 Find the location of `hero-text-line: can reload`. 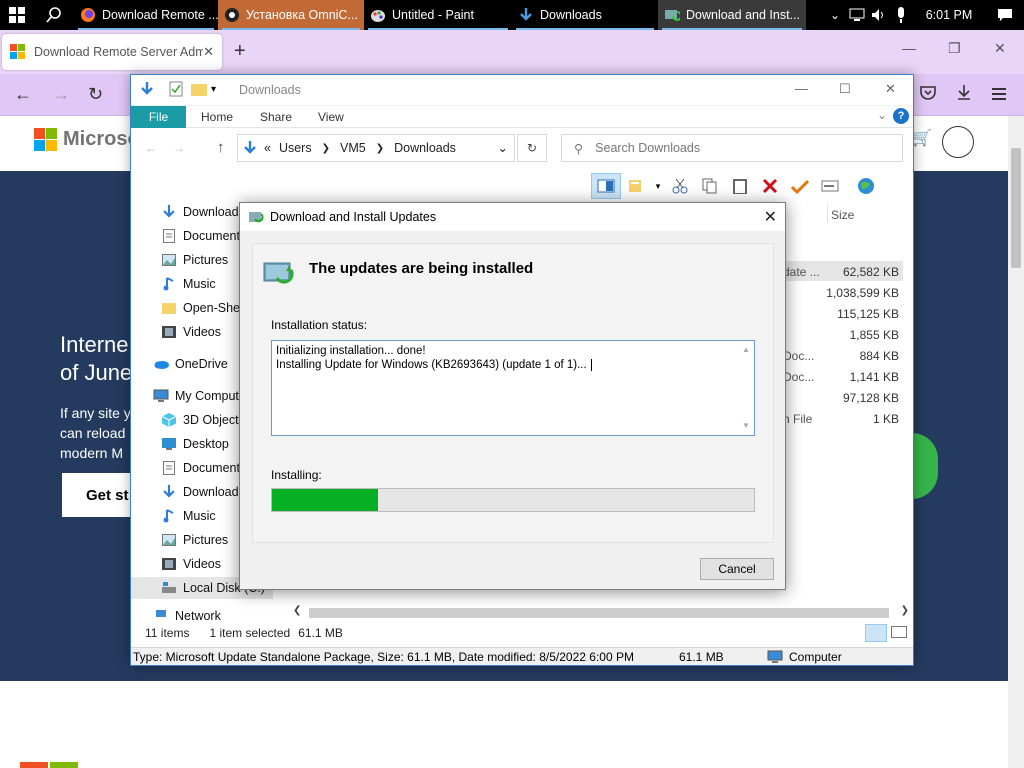

hero-text-line: can reload is located at coordinates (93, 433).